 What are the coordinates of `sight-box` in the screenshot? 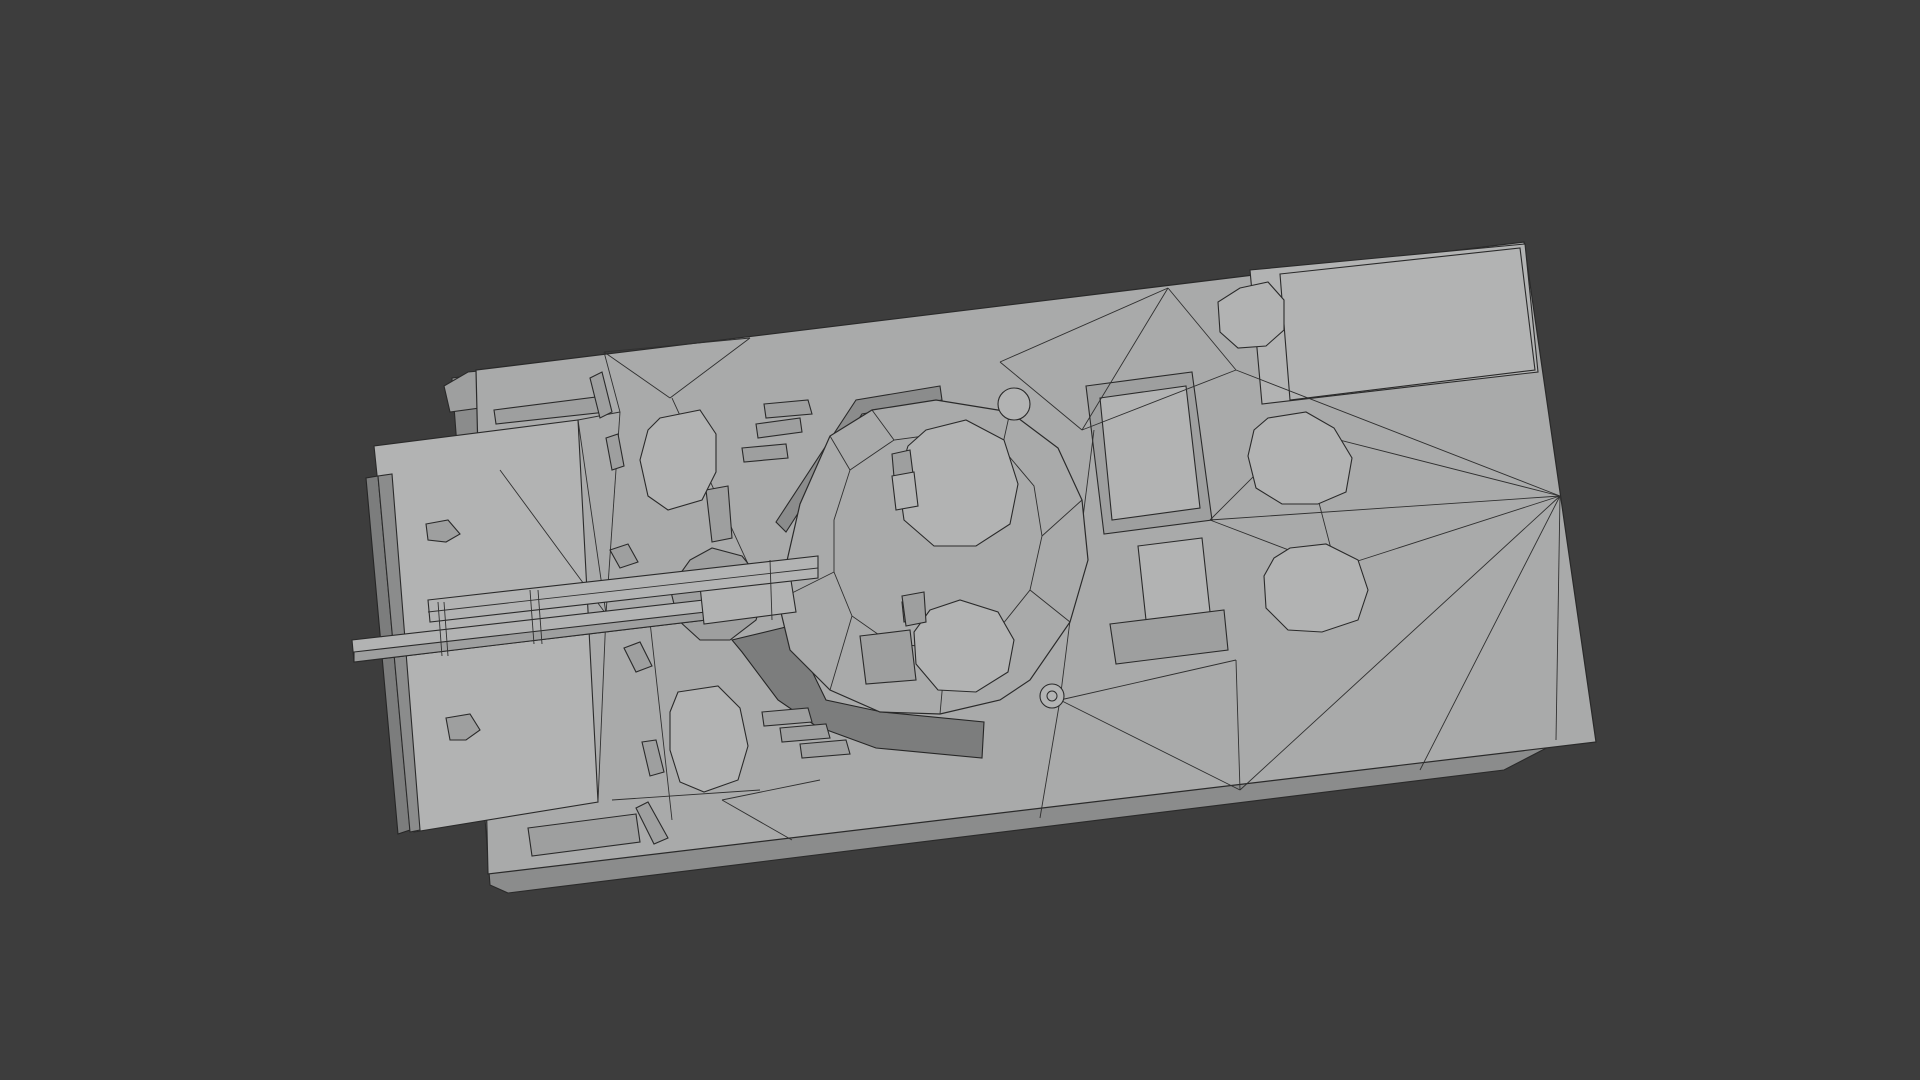 It's located at (888, 657).